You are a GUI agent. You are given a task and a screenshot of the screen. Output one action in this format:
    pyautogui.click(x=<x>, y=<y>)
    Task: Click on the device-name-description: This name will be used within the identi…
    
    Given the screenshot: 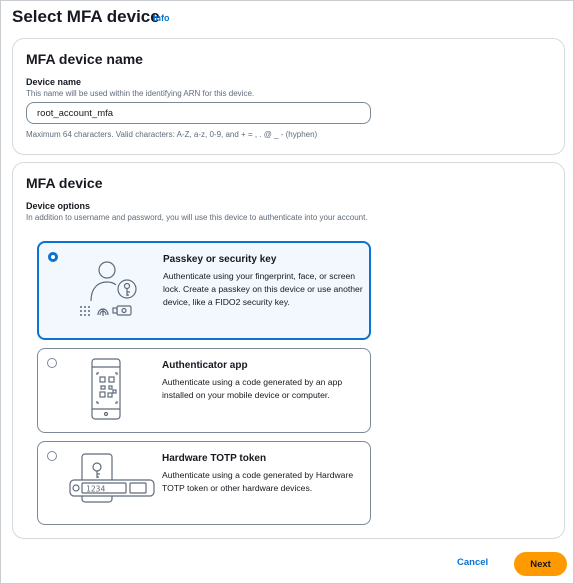 What is the action you would take?
    pyautogui.click(x=140, y=93)
    